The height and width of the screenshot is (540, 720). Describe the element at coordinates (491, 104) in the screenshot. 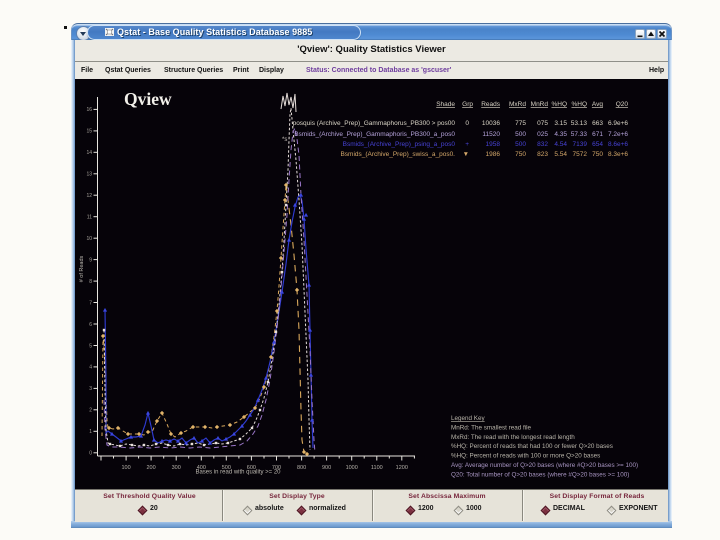

I see `svg-text: Reads` at that location.